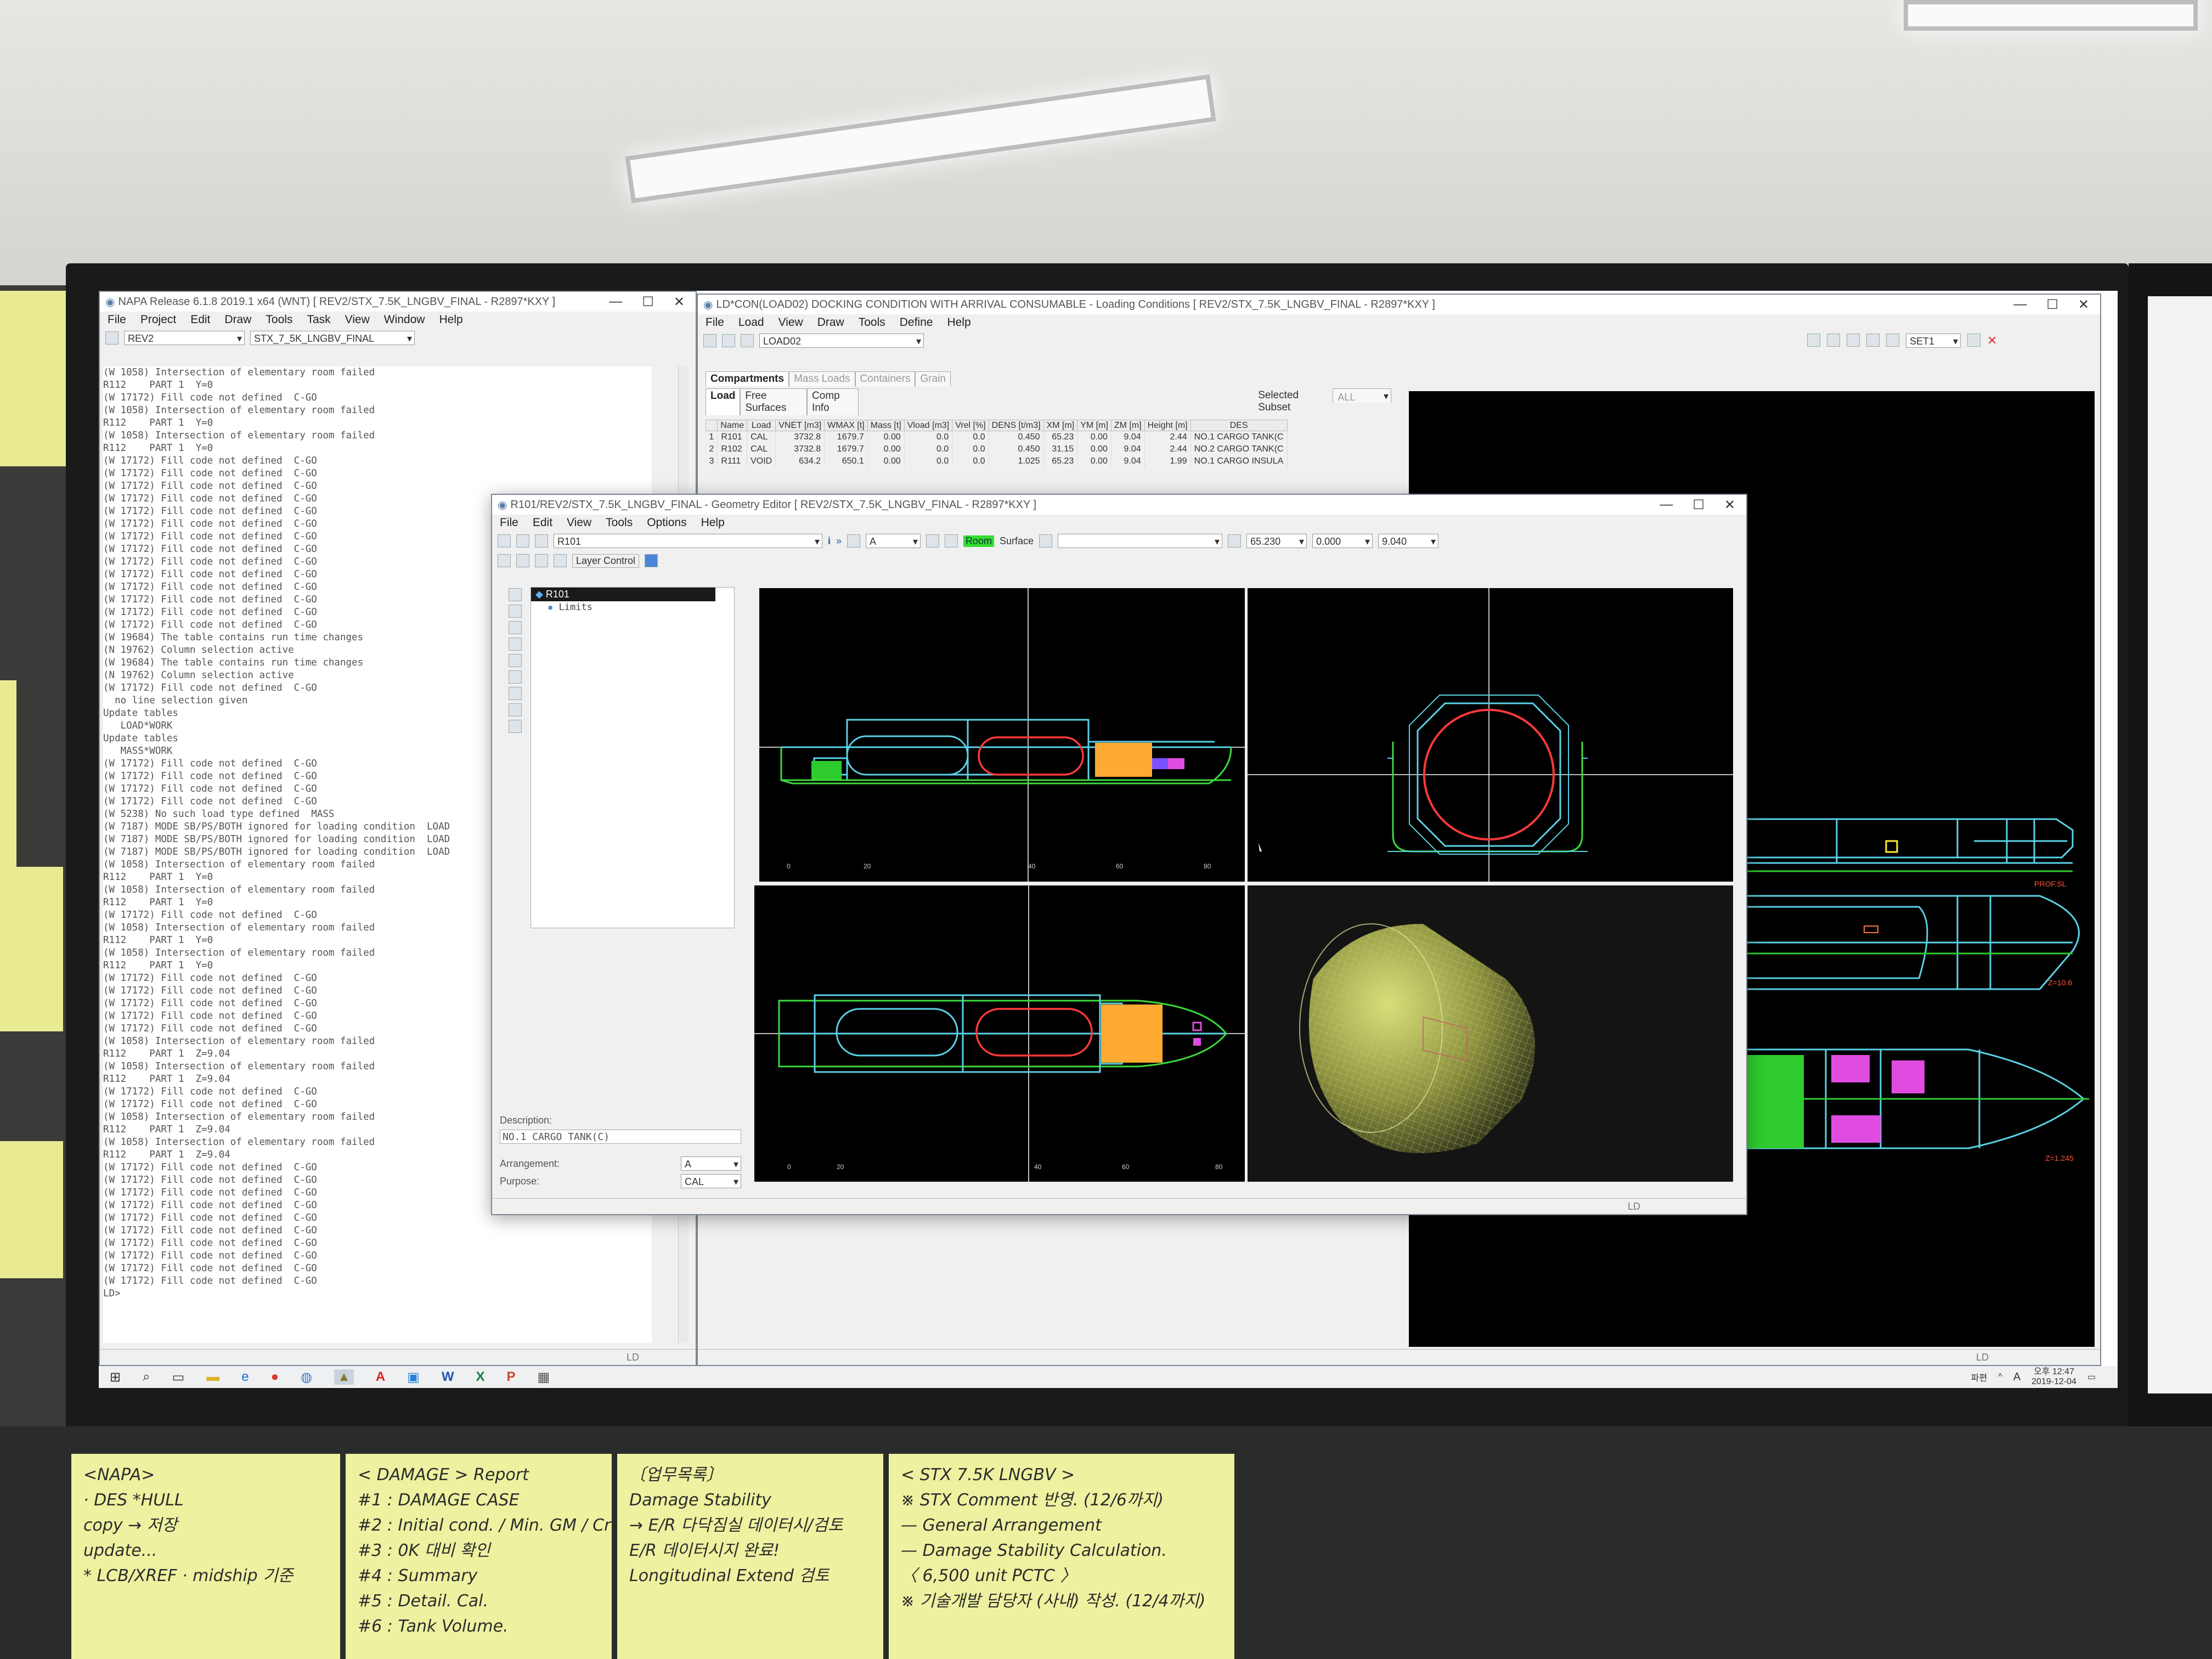  Describe the element at coordinates (112, 338) in the screenshot. I see `project-icon` at that location.